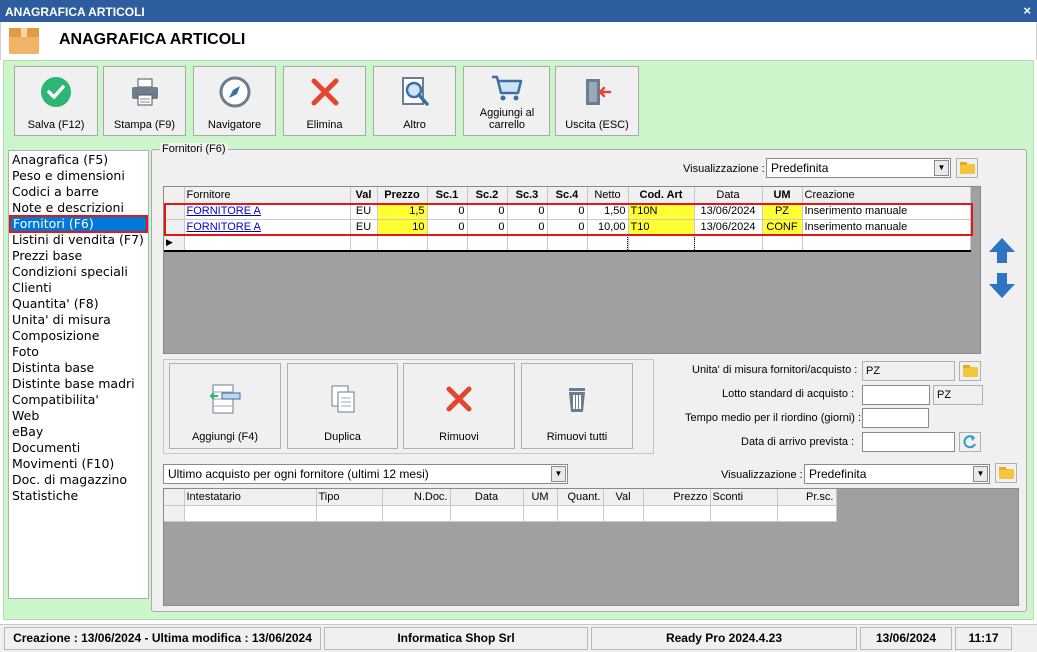 The height and width of the screenshot is (652, 1037). What do you see at coordinates (896, 395) in the screenshot?
I see `lotto-field` at bounding box center [896, 395].